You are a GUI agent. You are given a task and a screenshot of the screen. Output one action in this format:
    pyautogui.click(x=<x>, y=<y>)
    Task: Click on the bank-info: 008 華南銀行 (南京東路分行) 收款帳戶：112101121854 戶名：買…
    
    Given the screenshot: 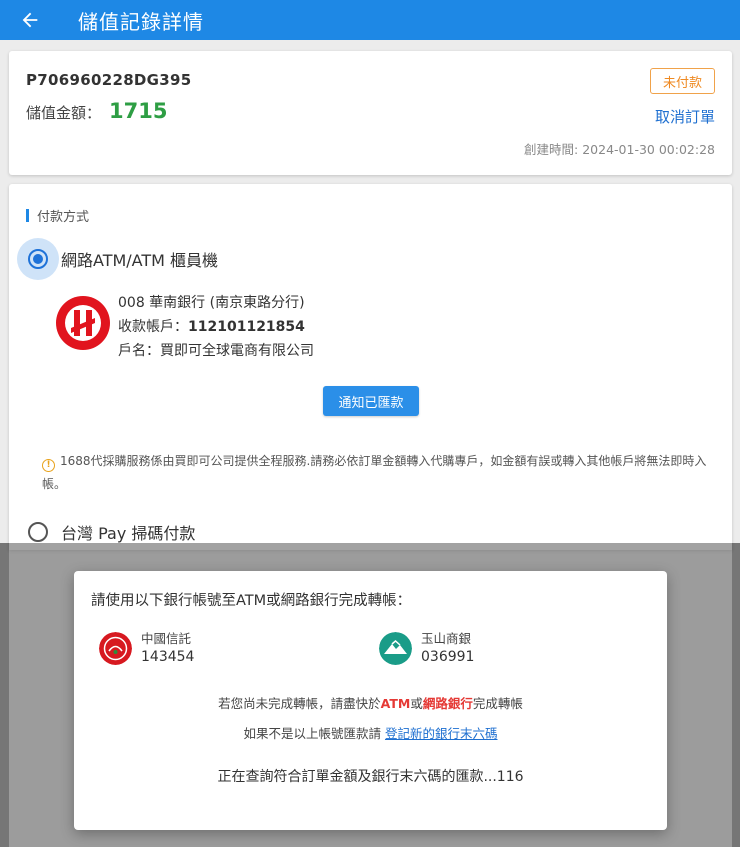 What is the action you would take?
    pyautogui.click(x=216, y=327)
    